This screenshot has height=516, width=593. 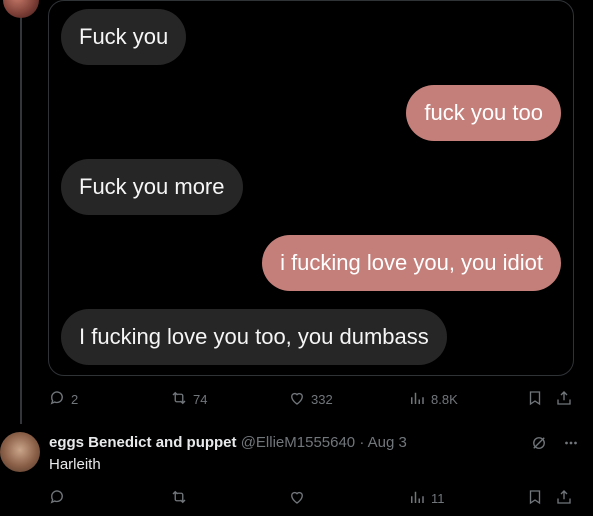 I want to click on chat-bubble: I fucking love you too, you dumbass, so click(x=254, y=337).